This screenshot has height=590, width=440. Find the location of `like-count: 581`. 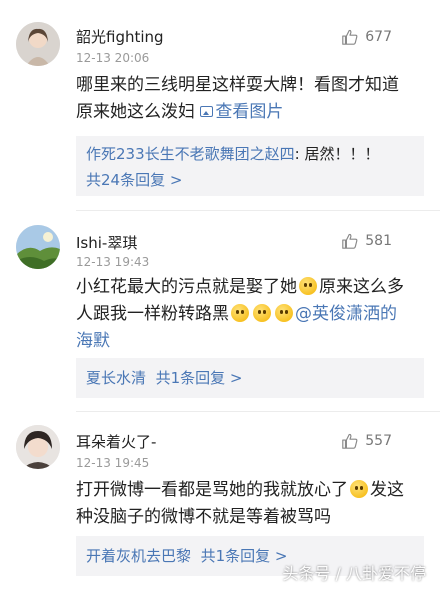

like-count: 581 is located at coordinates (378, 241).